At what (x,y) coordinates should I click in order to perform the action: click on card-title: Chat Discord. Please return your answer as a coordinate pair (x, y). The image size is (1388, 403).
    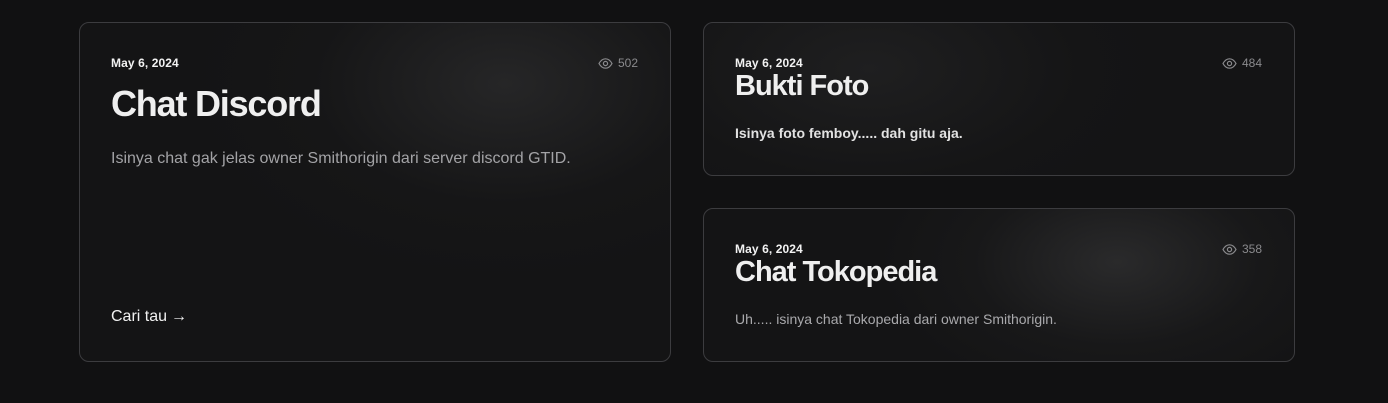
    Looking at the image, I should click on (216, 103).